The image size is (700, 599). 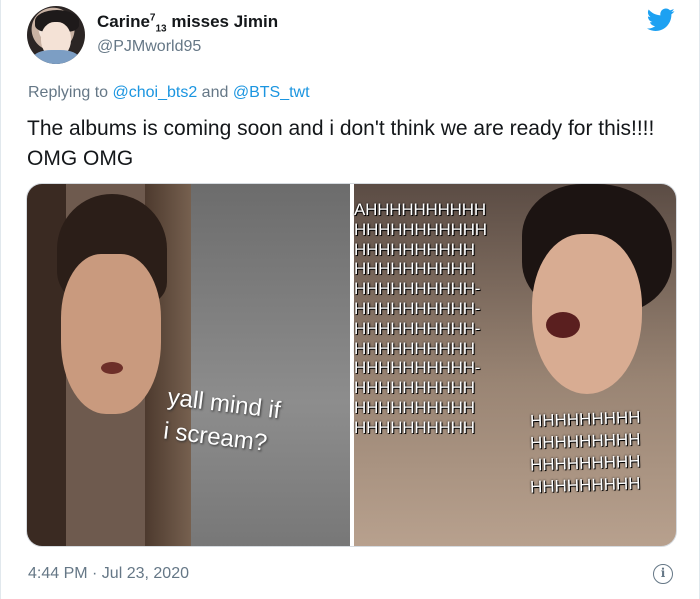 I want to click on display-name: Carine713 misses Jimin, so click(x=187, y=23).